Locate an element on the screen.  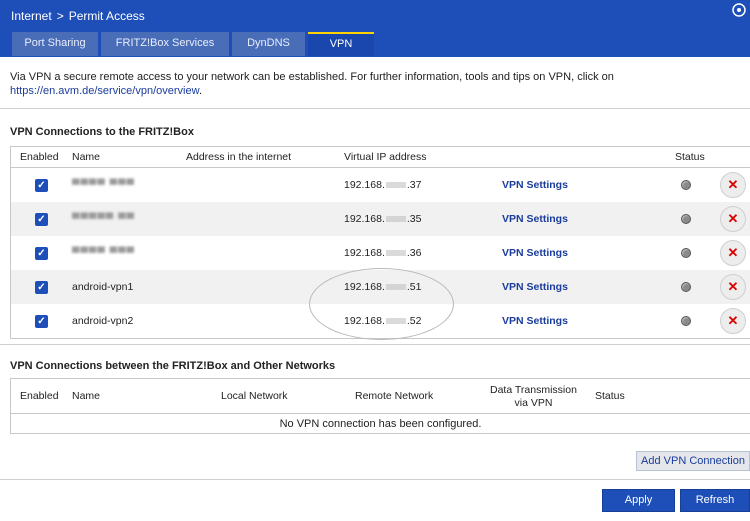
table-row: ✓ ▀▀▀▀ ▀▀▀ 192.168. .36 VPN Settings ✕ is located at coordinates (380, 253).